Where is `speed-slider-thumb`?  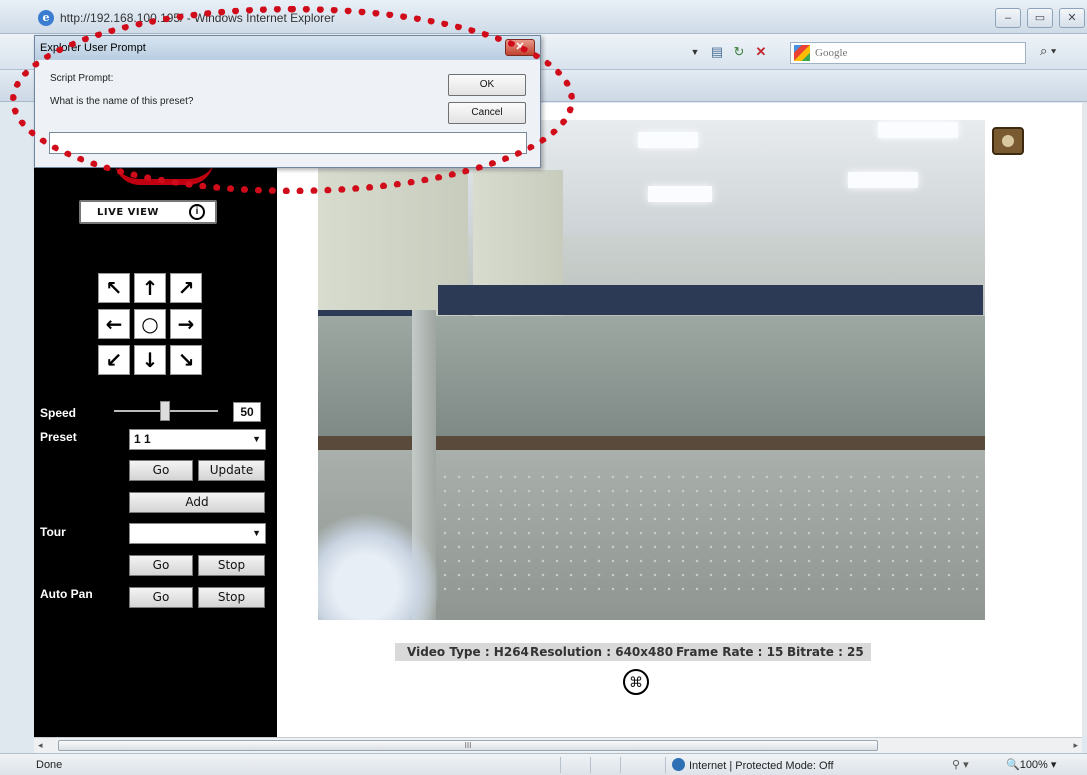 speed-slider-thumb is located at coordinates (165, 411).